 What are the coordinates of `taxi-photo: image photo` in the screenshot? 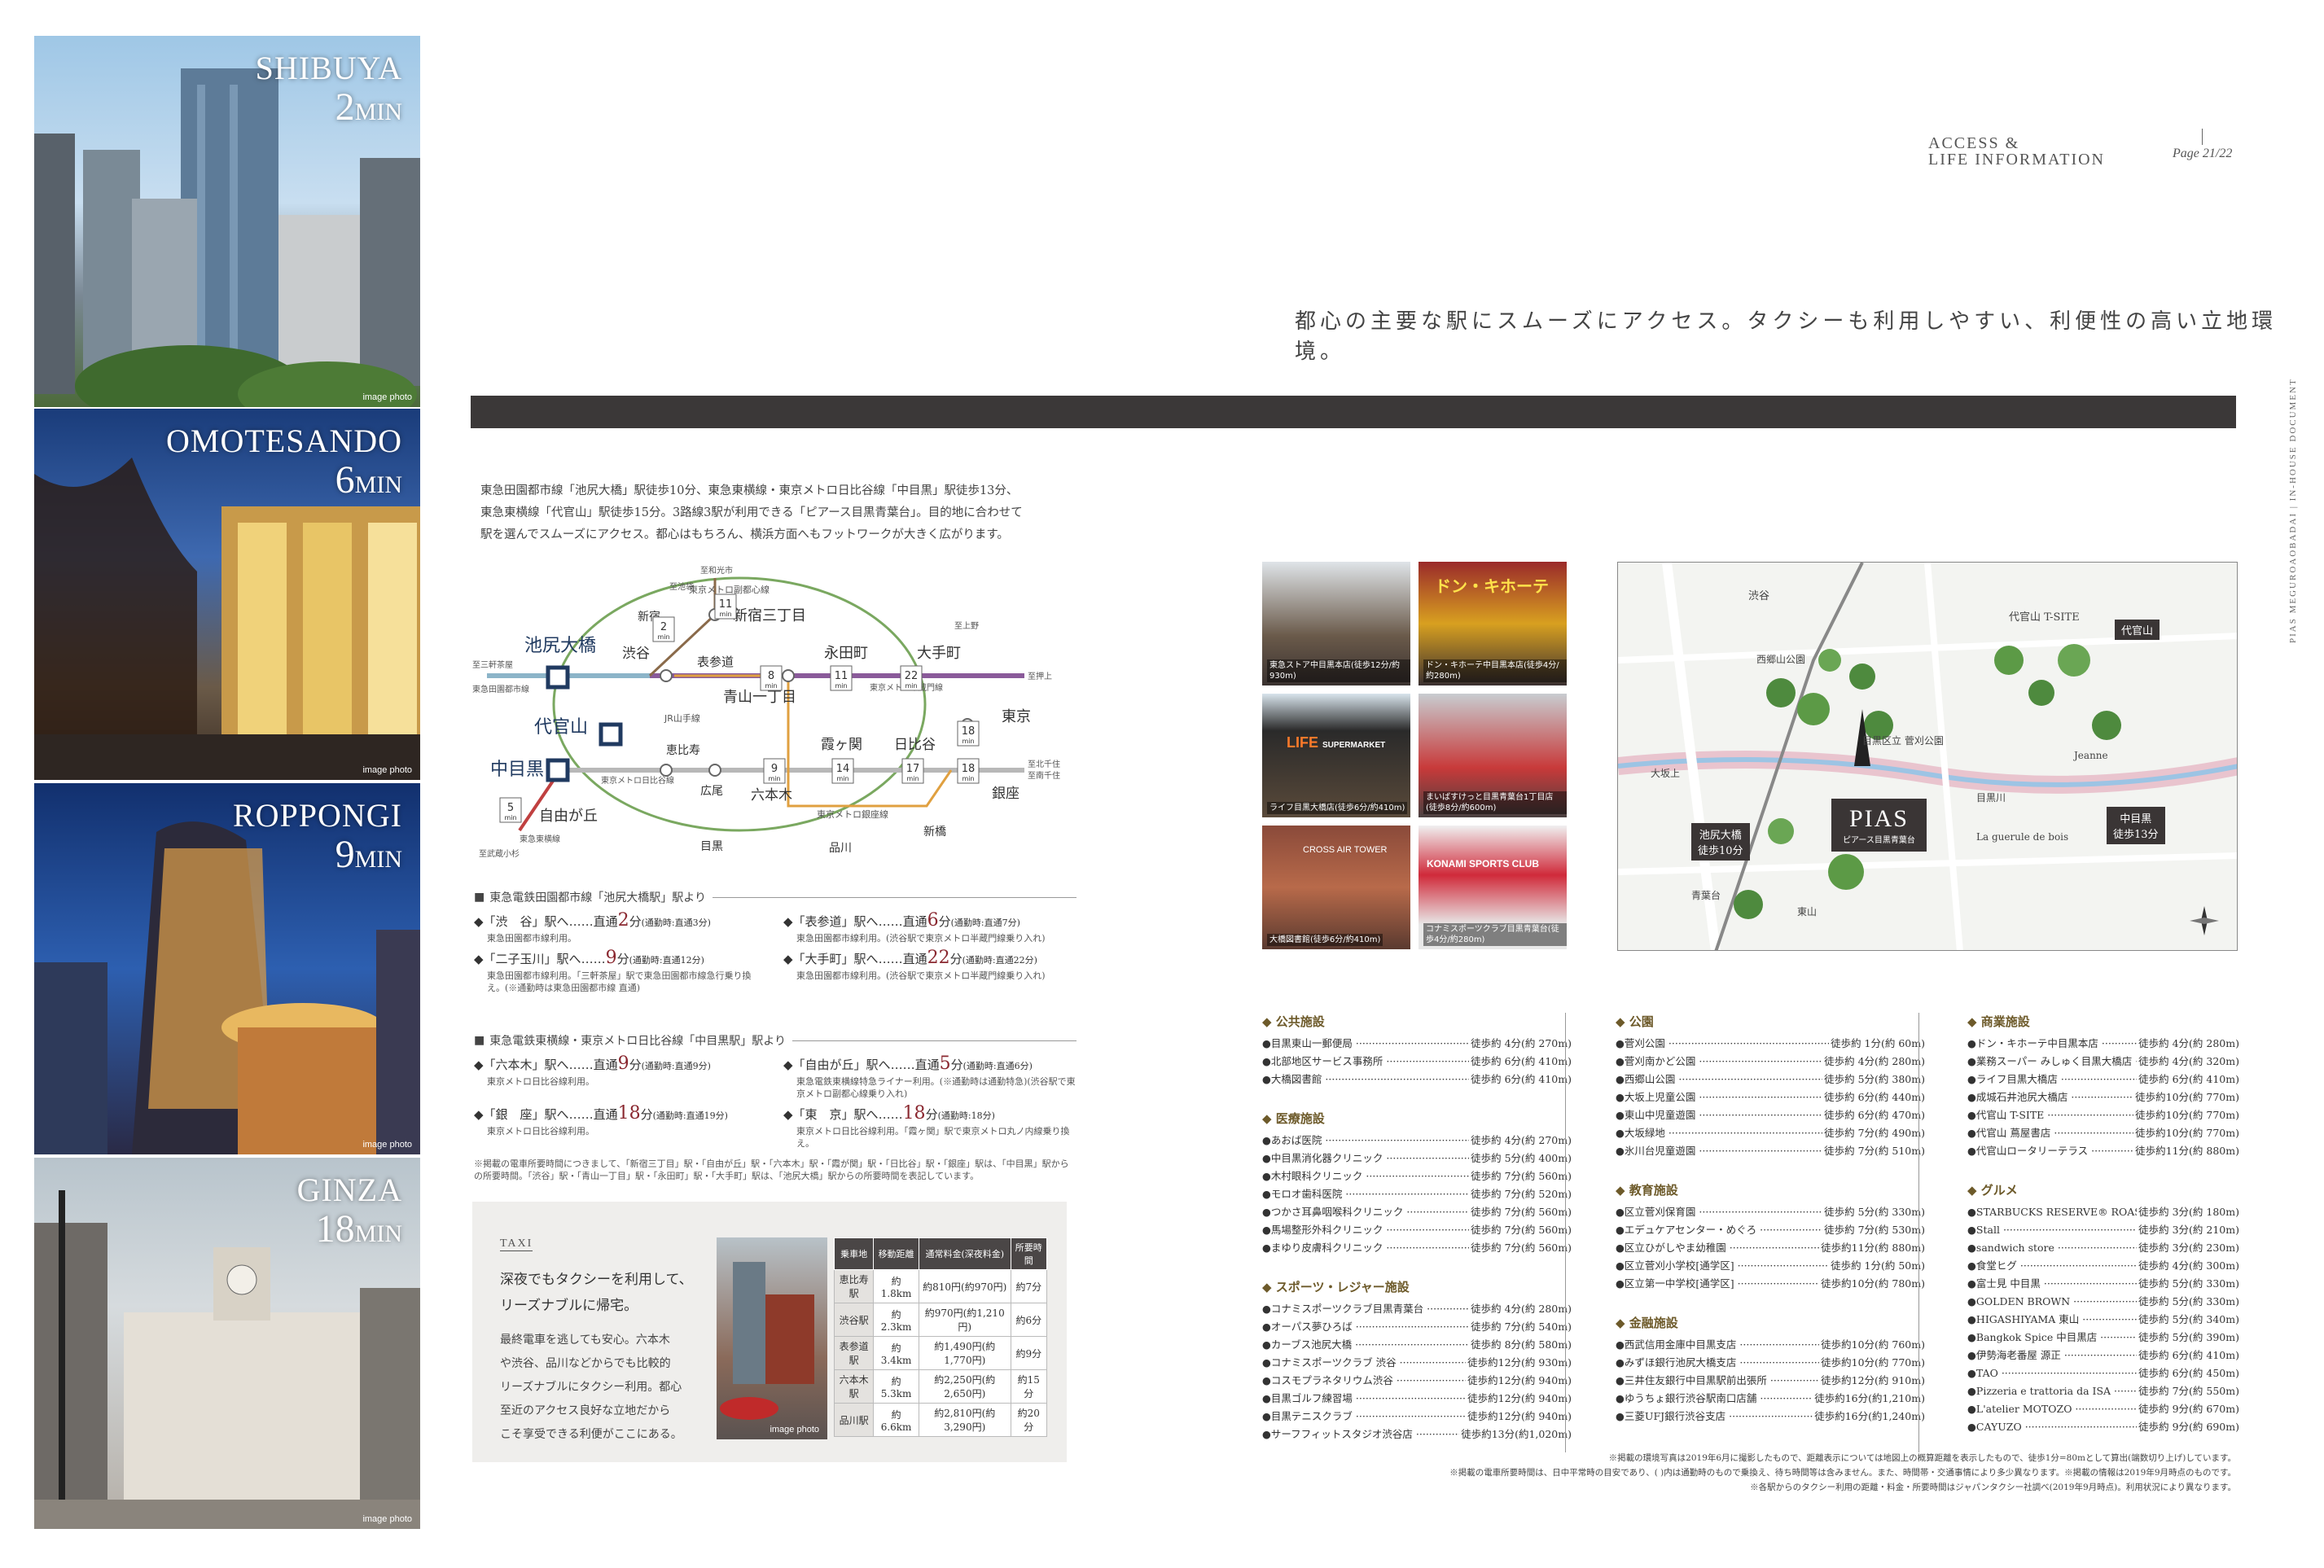 It's located at (772, 1338).